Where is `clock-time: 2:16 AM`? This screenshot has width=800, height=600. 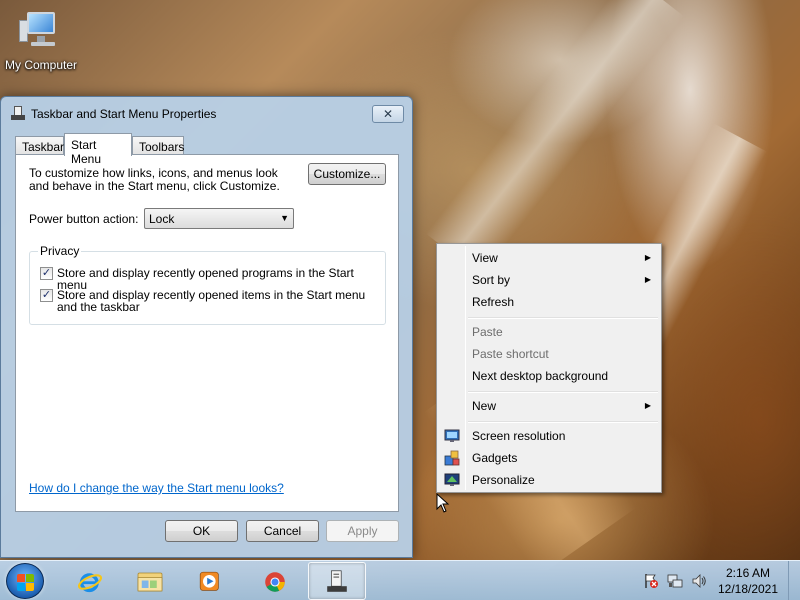
clock-time: 2:16 AM is located at coordinates (748, 573).